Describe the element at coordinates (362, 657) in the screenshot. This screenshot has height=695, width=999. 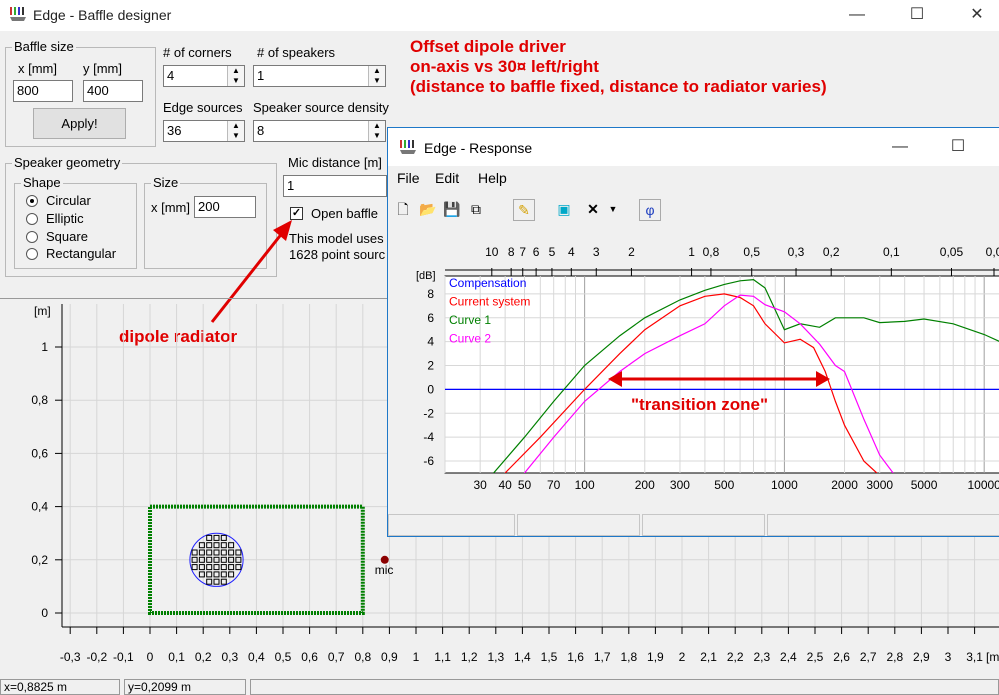
I see `plot-x-tick-label: 0,8` at that location.